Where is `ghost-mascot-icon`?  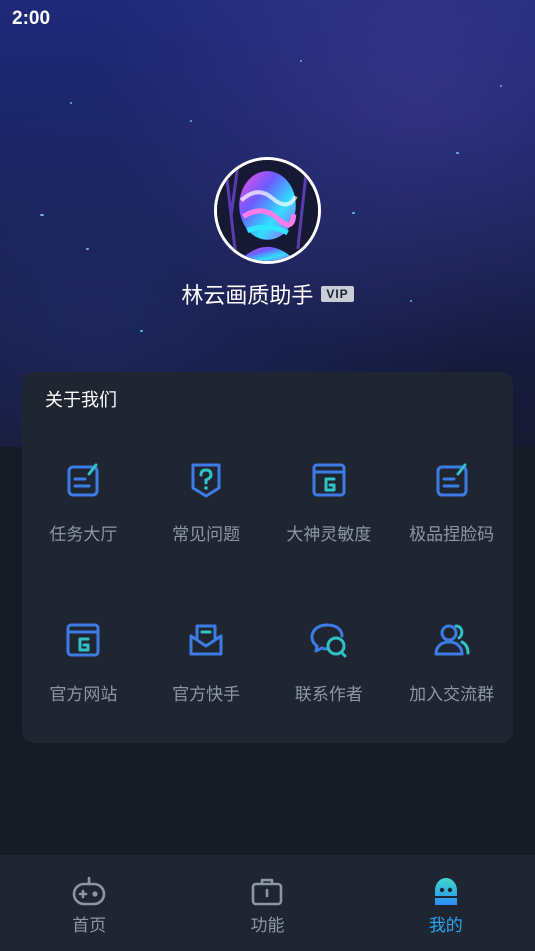
ghost-mascot-icon is located at coordinates (446, 891).